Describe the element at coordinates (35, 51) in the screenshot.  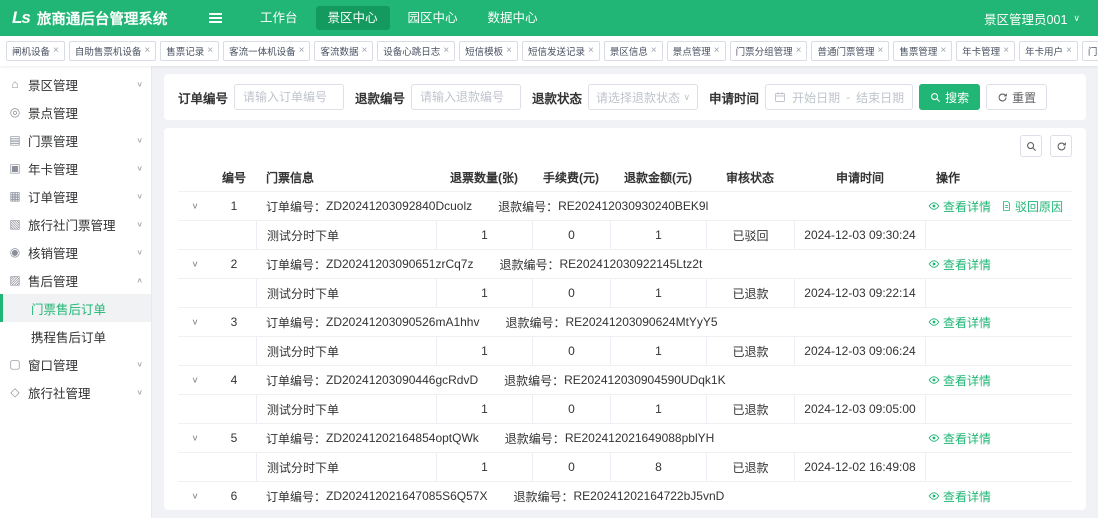
I see `tab-0: 闸机设备 ×` at that location.